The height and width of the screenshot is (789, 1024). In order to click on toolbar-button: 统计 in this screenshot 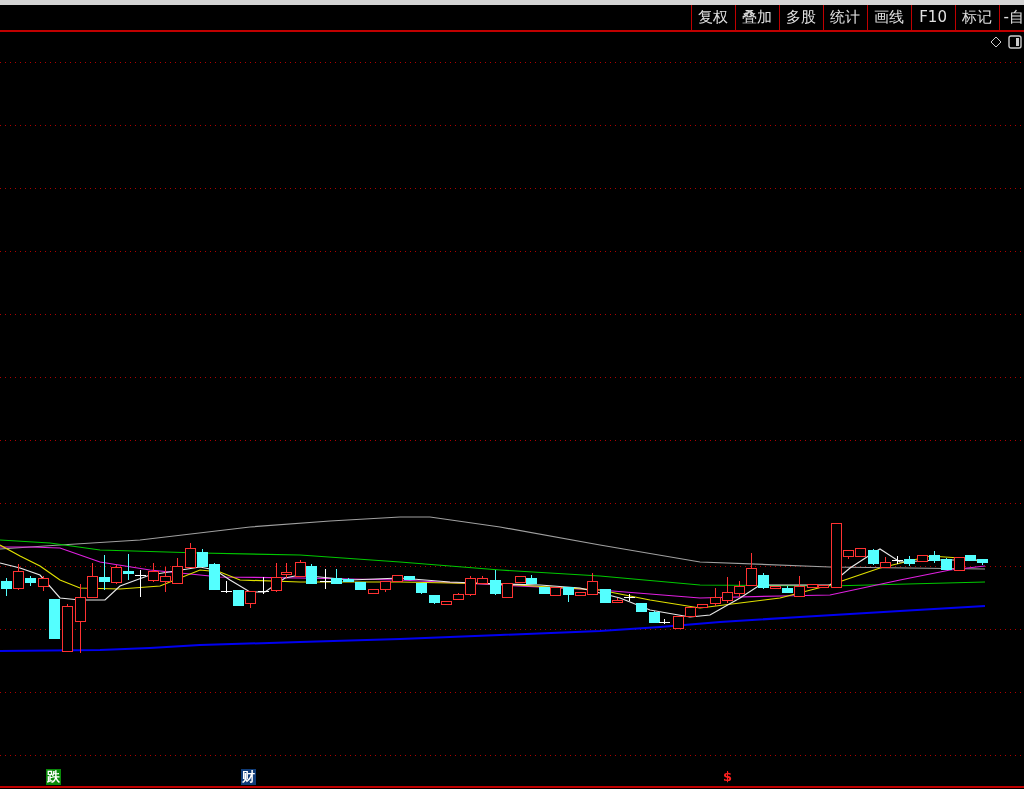, I will do `click(844, 17)`.